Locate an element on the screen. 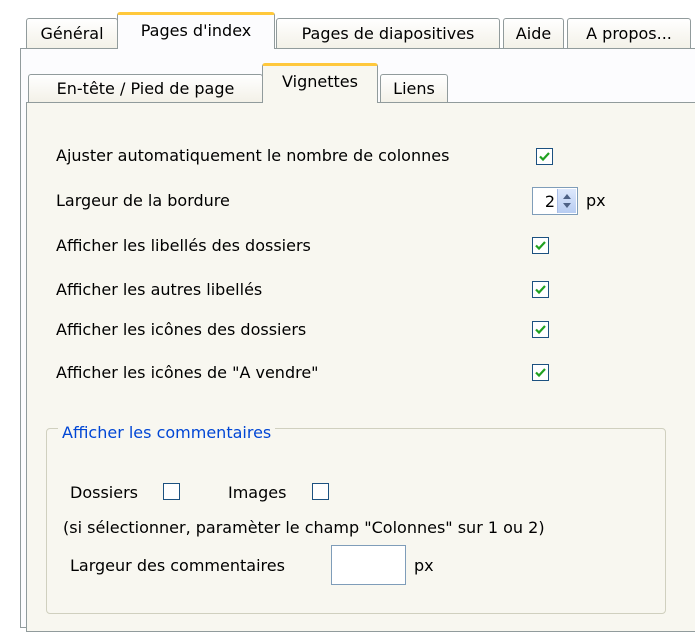 The image size is (695, 632). images-checkbox is located at coordinates (320, 491).